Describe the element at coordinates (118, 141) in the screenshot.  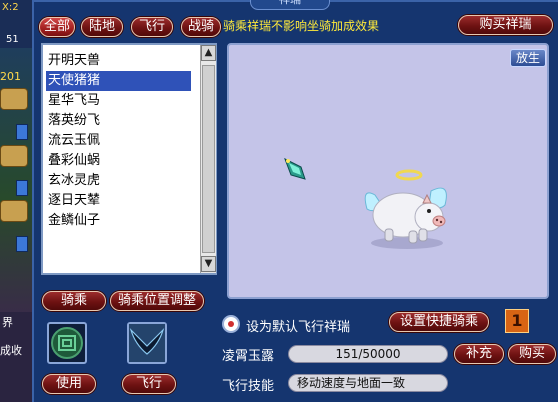
I see `list-item: 流云玉佩` at that location.